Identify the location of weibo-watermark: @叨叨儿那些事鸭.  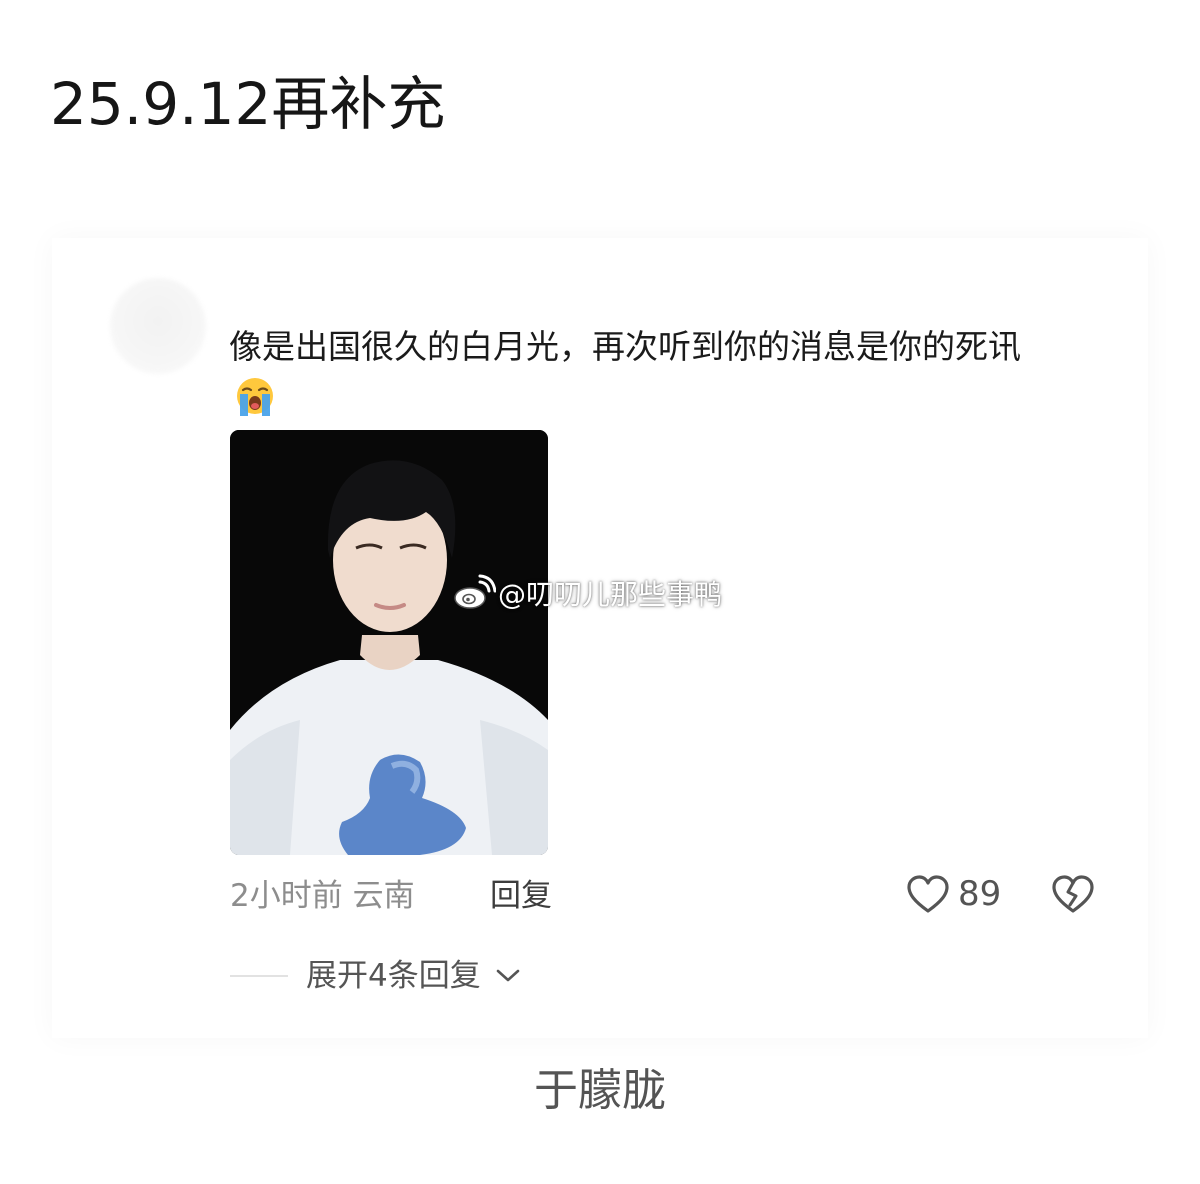
(586, 593).